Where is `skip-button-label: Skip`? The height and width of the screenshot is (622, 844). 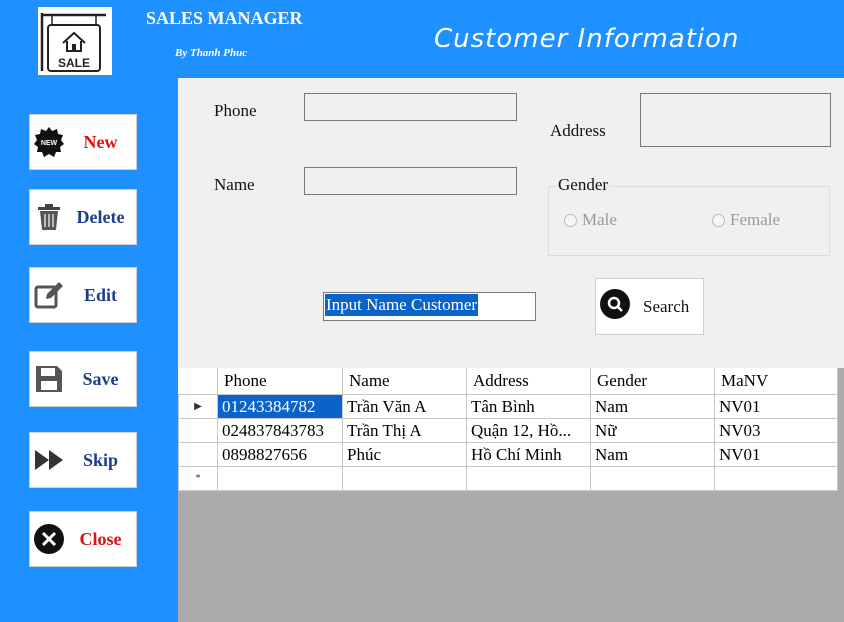
skip-button-label: Skip is located at coordinates (100, 459).